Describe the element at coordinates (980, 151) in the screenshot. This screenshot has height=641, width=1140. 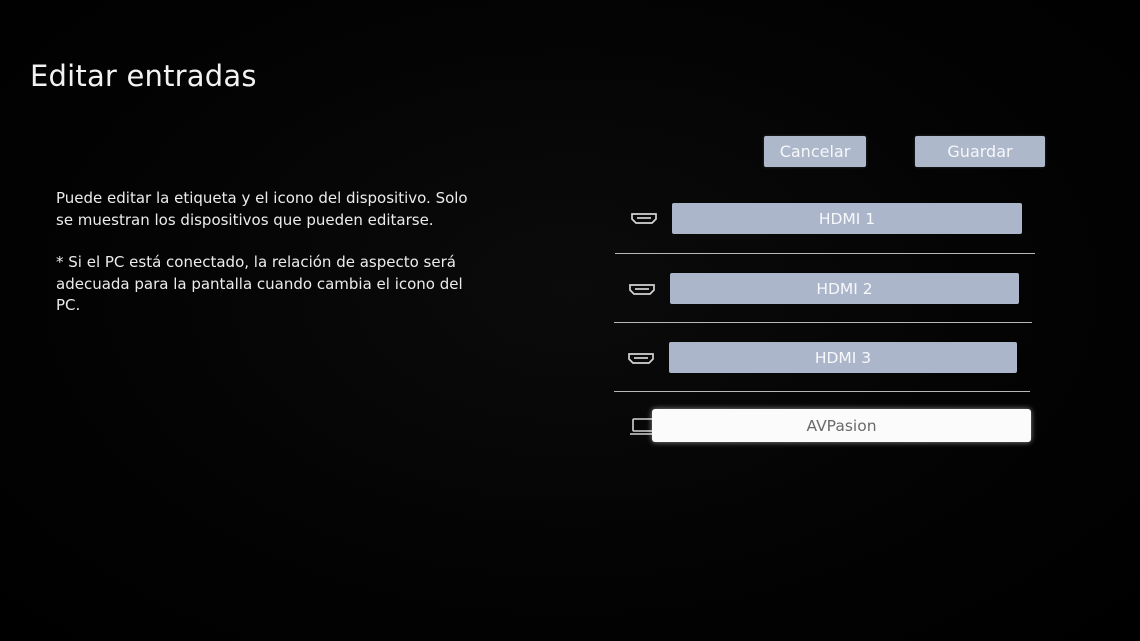
I see `save-button: Guardar` at that location.